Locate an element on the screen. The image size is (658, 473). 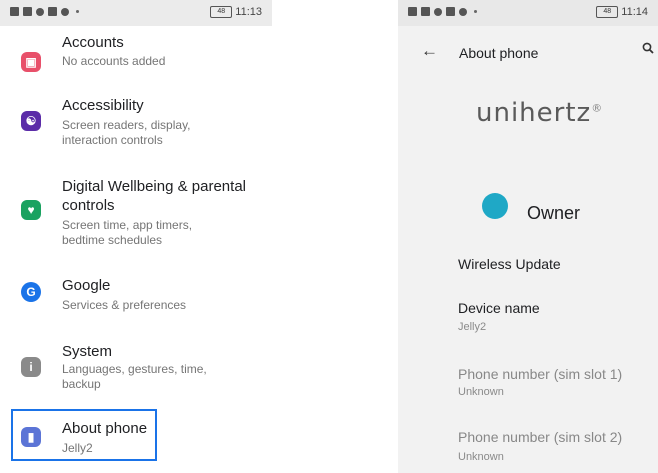
about-item-phone-number-slot1: Phone number (sim slot 1) is located at coordinates (540, 374).